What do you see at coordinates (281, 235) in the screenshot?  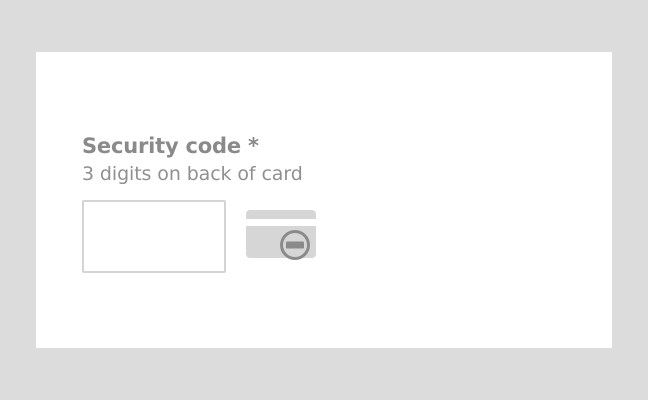 I see `credit-card-cvc-icon` at bounding box center [281, 235].